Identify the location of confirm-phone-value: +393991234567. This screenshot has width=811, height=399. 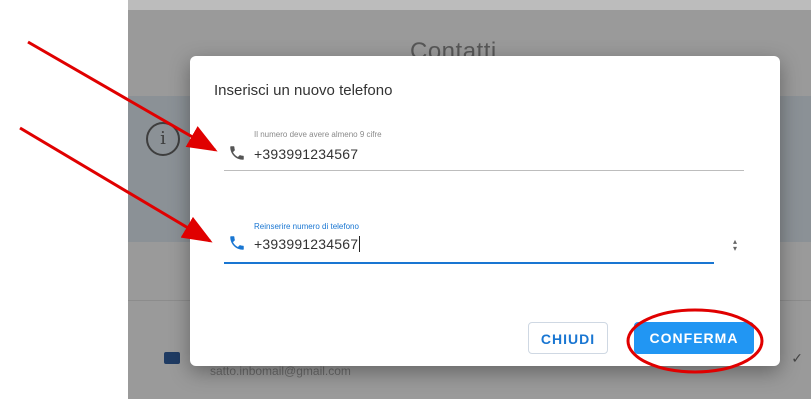
(306, 244).